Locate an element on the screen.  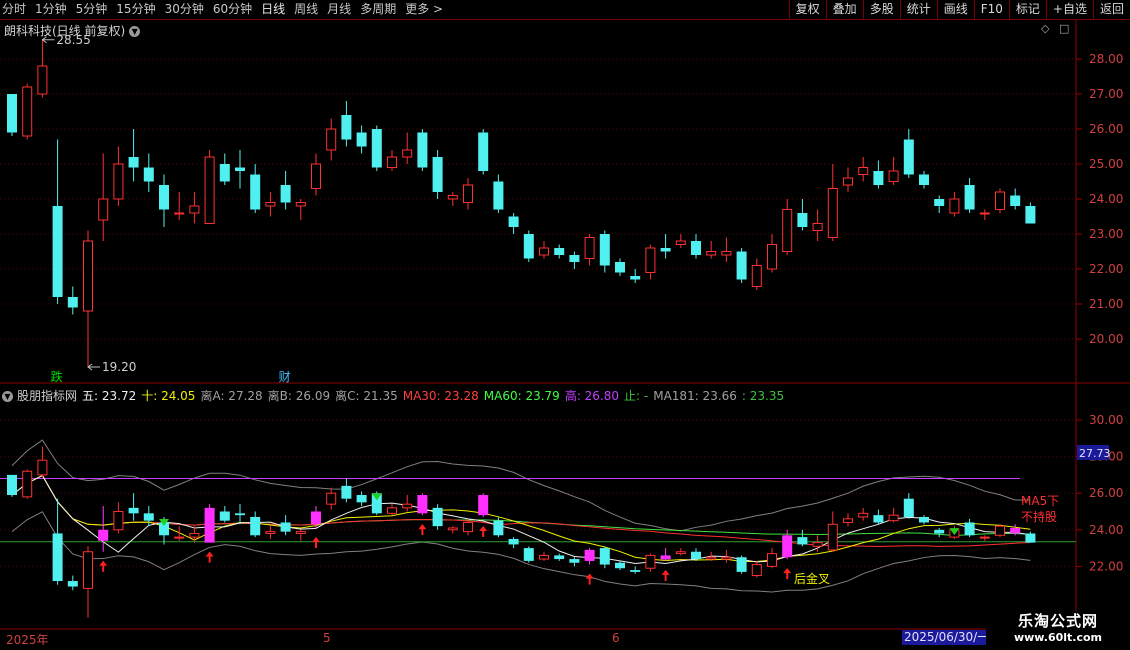
period-tab-2: 5分钟 is located at coordinates (92, 10).